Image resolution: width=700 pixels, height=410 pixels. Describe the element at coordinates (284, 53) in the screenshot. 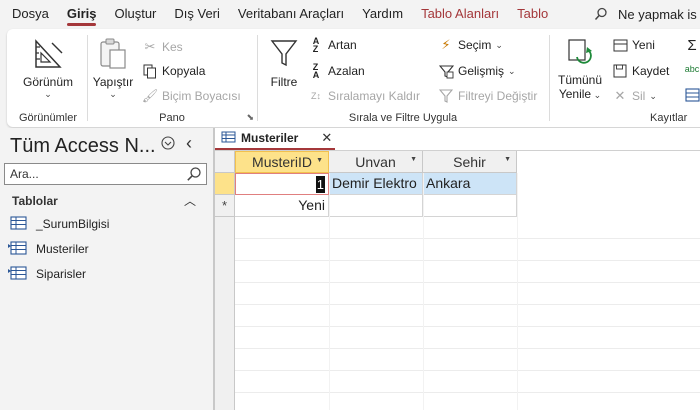

I see `funnel-icon` at that location.